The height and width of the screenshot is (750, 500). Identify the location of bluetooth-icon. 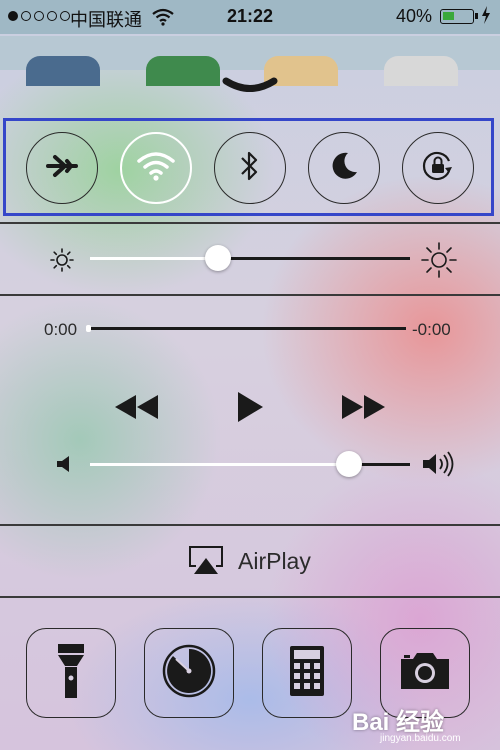
(250, 168).